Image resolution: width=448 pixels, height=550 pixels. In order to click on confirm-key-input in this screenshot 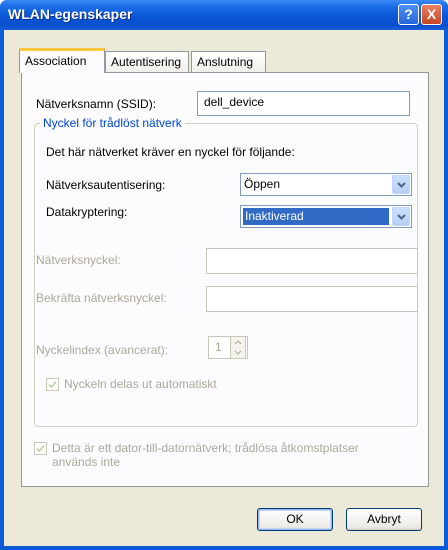, I will do `click(312, 299)`.